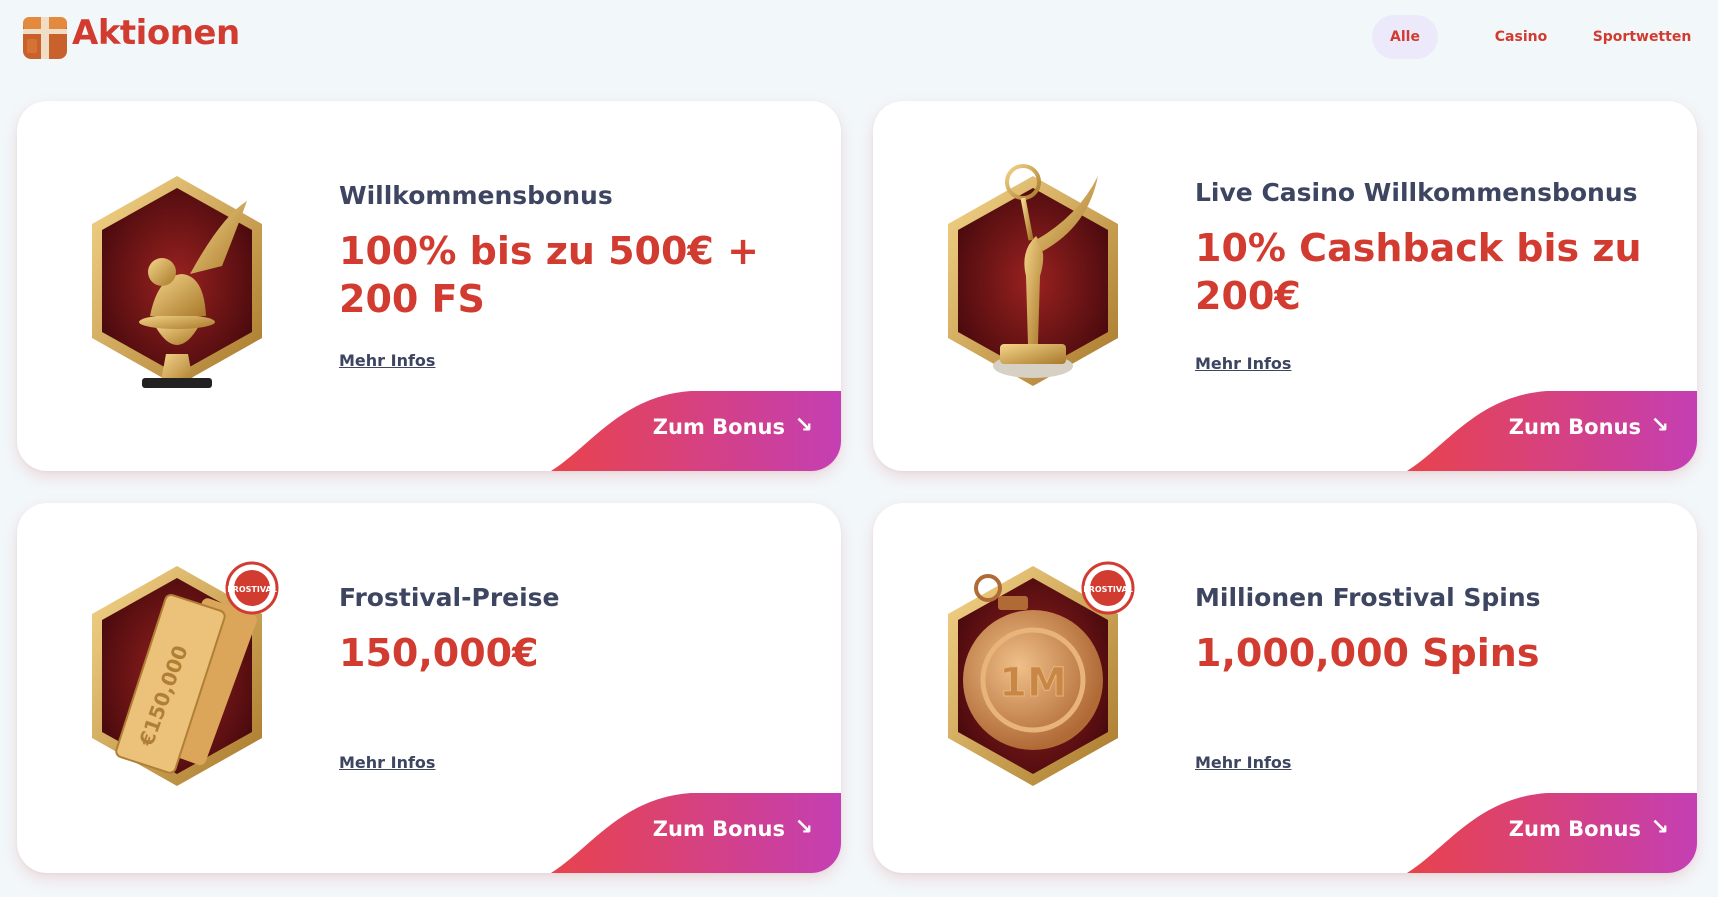 This screenshot has height=897, width=1718. What do you see at coordinates (1416, 192) in the screenshot?
I see `card-title: Live Casino Willkommensbonus` at bounding box center [1416, 192].